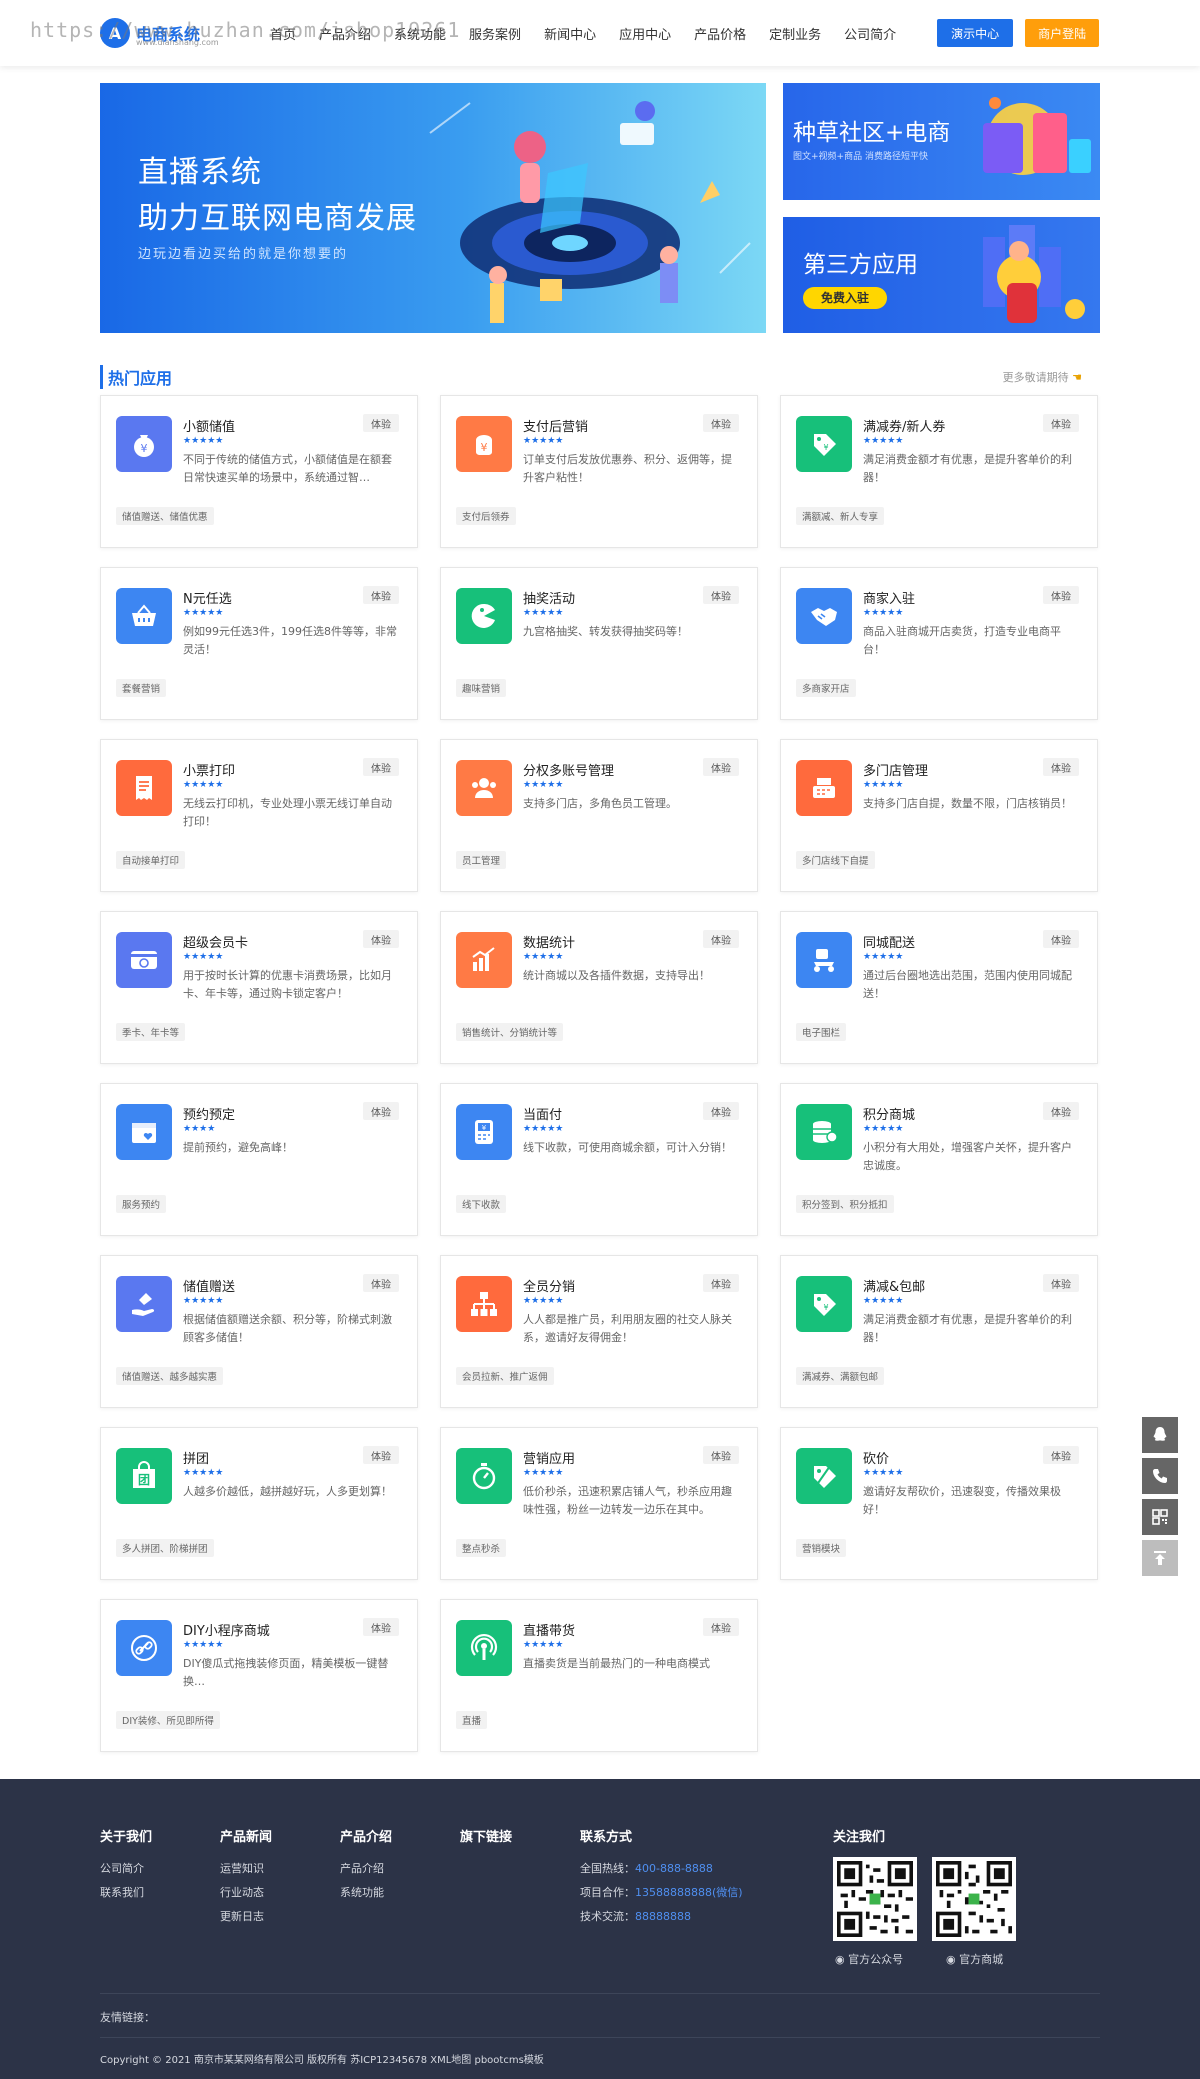  Describe the element at coordinates (663, 1916) in the screenshot. I see `tech-value: 88888888` at that location.